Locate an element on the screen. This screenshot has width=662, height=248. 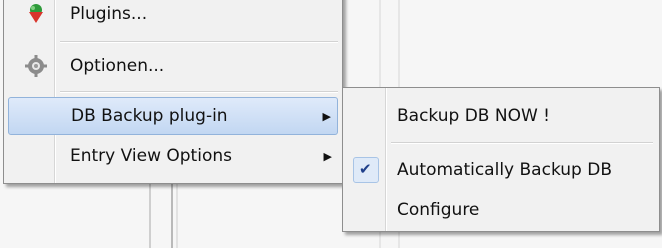
submenu-item-backup-db-now: Backup DB NOW ! is located at coordinates (500, 116).